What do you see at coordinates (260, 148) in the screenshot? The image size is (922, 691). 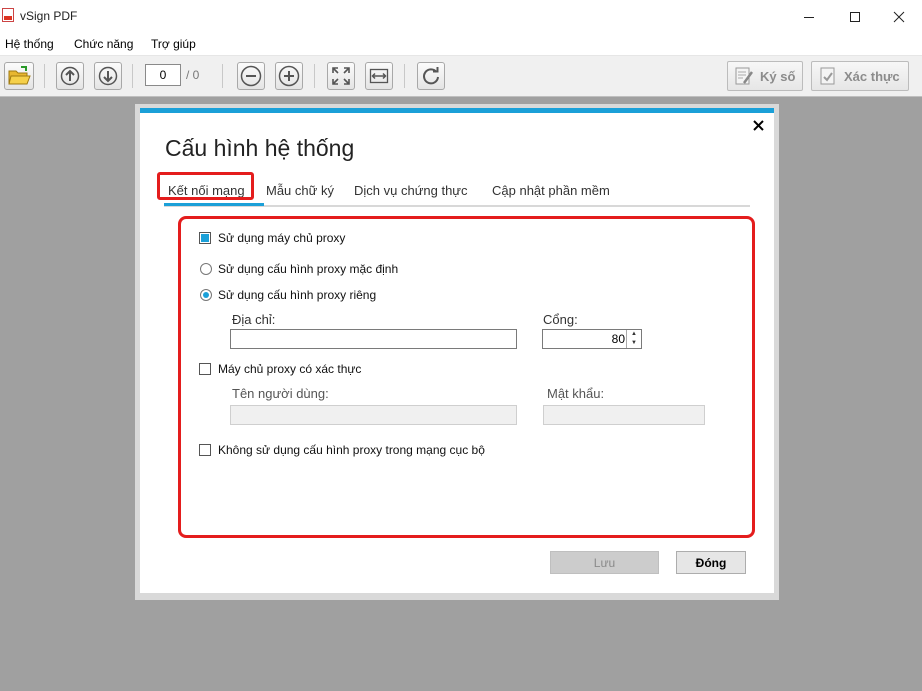 I see `dialog-title: Cấu hình hệ thống` at bounding box center [260, 148].